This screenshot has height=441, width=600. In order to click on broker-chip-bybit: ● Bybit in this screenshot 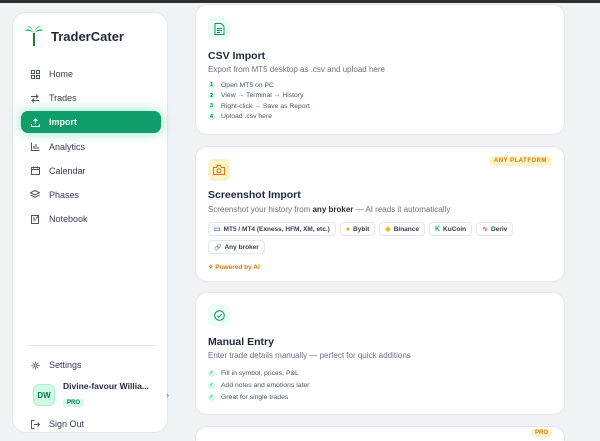, I will do `click(357, 229)`.